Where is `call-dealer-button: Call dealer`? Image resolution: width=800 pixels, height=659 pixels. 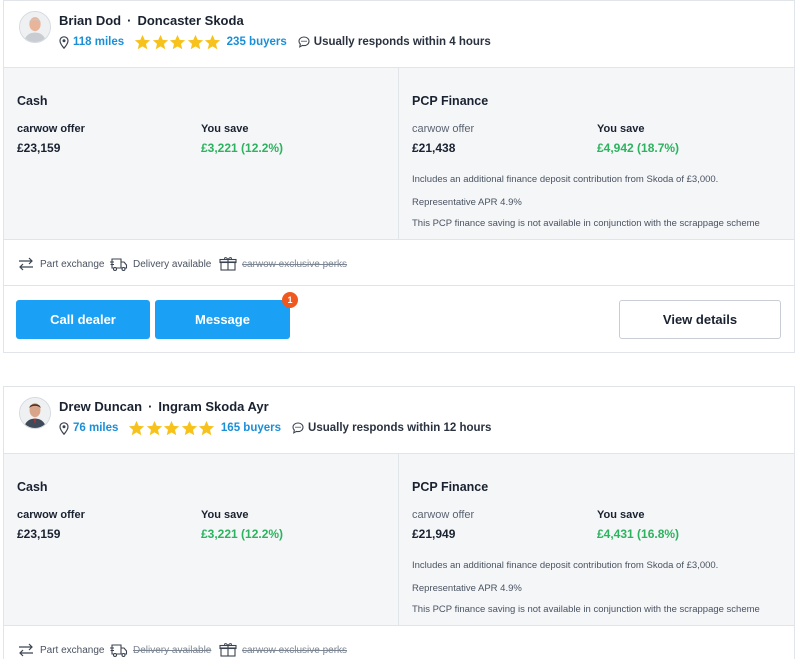
call-dealer-button: Call dealer is located at coordinates (83, 319).